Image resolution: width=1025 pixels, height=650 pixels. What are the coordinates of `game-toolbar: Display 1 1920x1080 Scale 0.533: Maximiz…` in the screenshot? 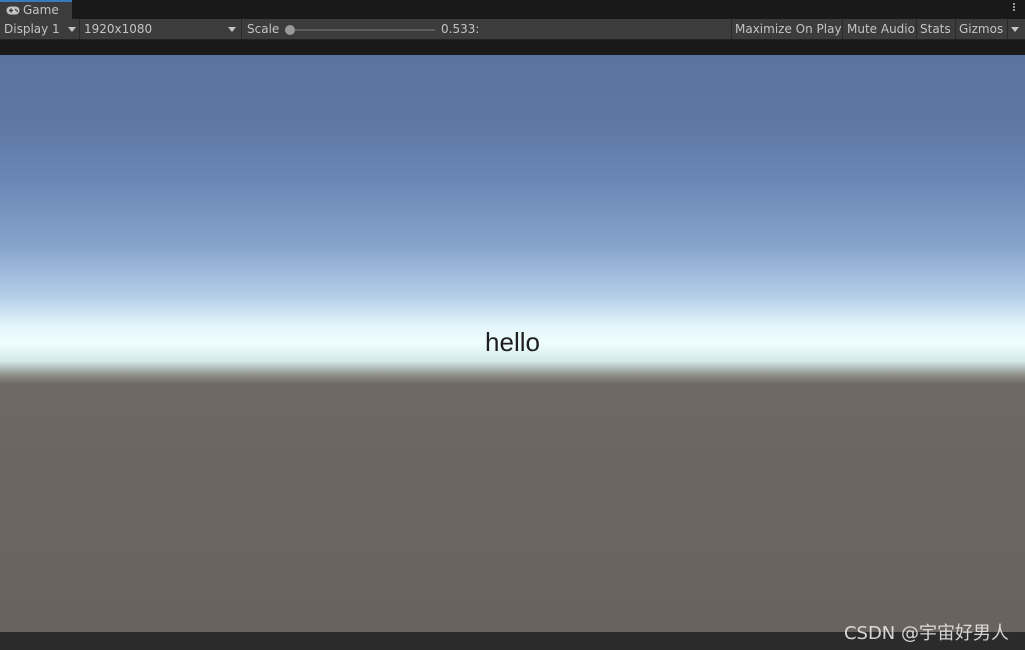 It's located at (512, 29).